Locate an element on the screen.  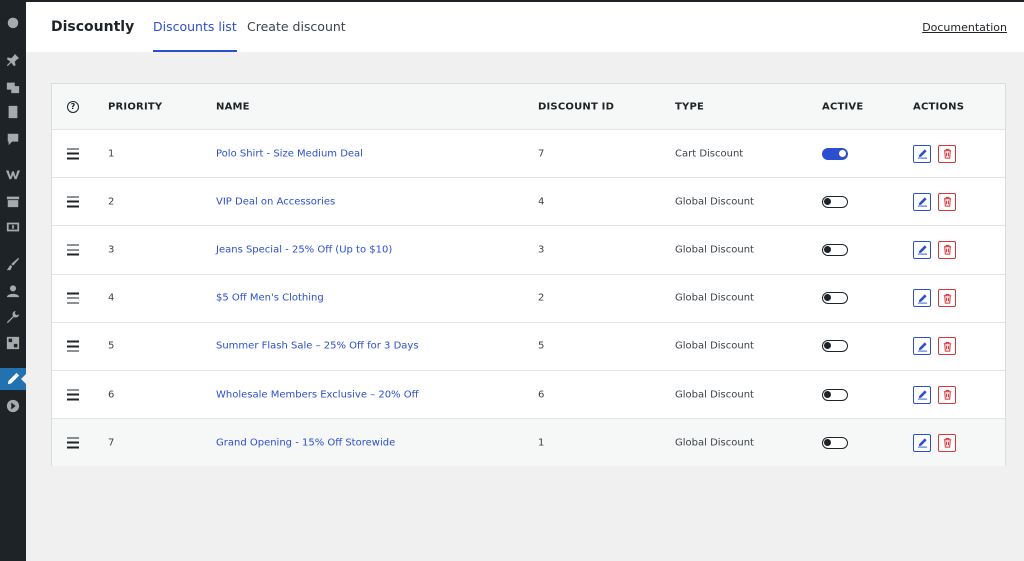
help-icon: ? is located at coordinates (73, 106).